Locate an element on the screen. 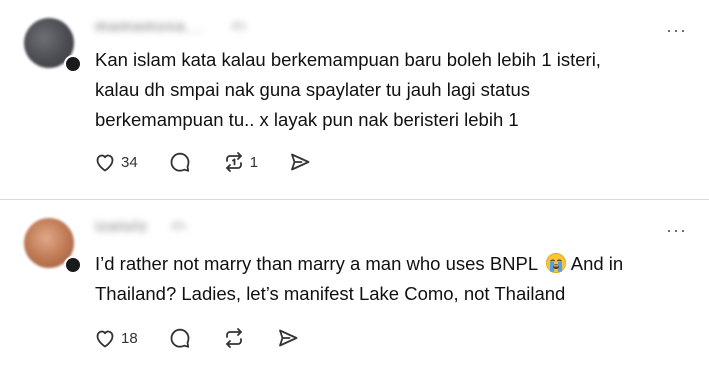 This screenshot has height=367, width=709. action-bar: 34 1 is located at coordinates (217, 162).